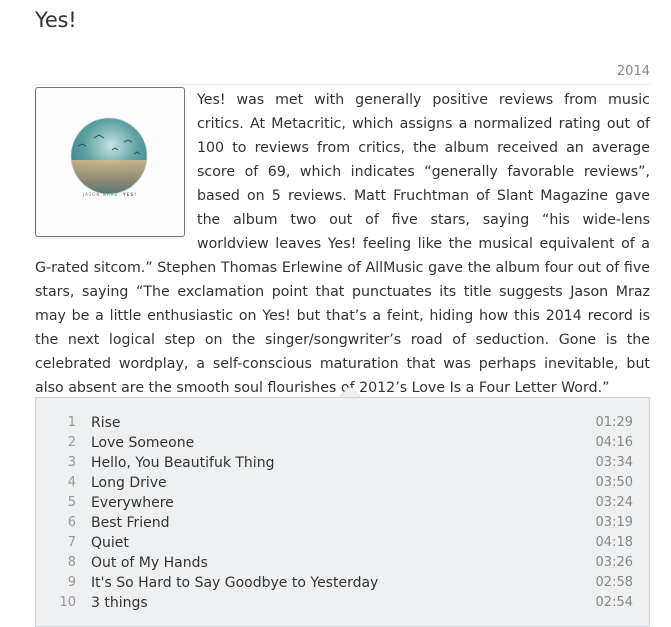  I want to click on track-duration: 02:54, so click(614, 602).